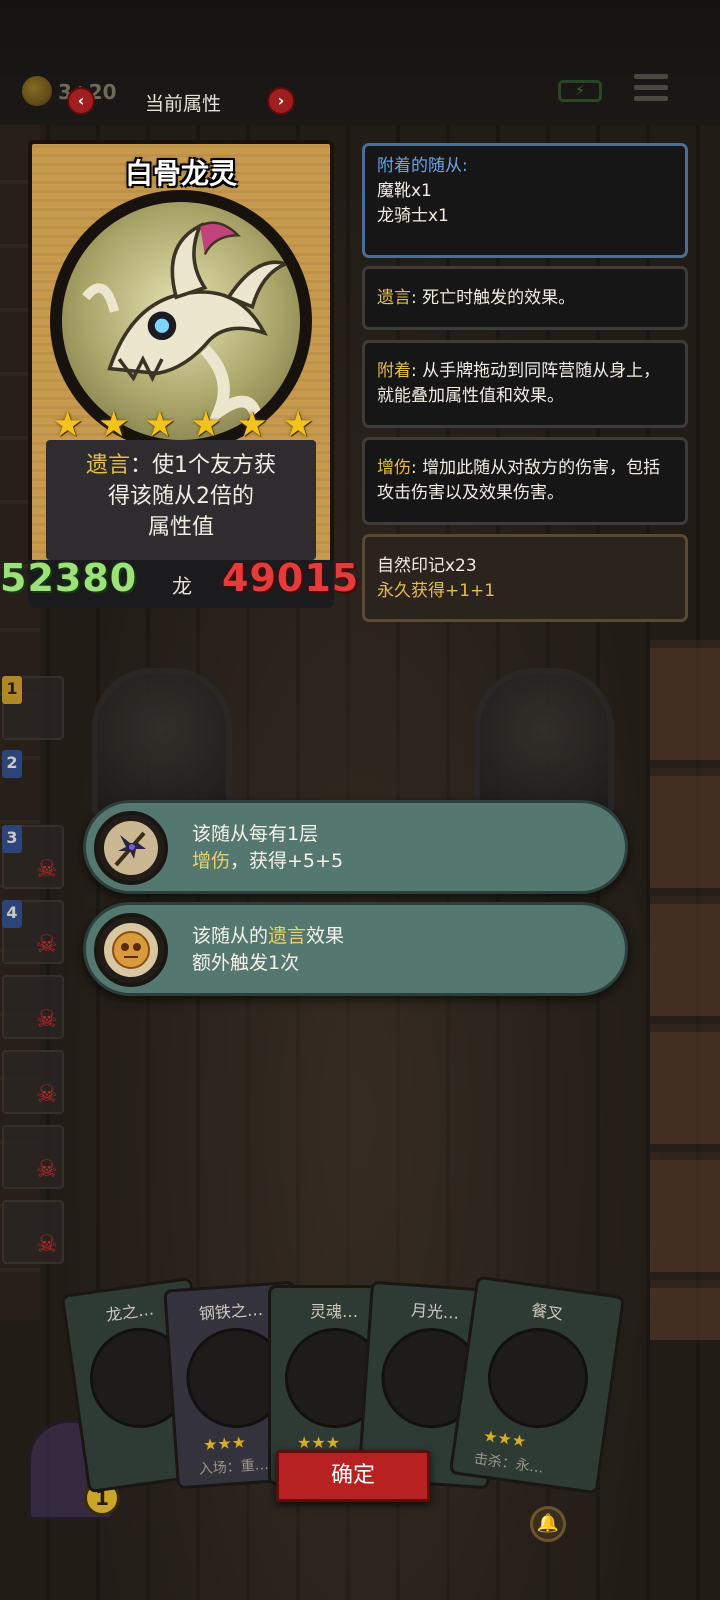  Describe the element at coordinates (281, 101) in the screenshot. I see `next-page-button: ›` at that location.